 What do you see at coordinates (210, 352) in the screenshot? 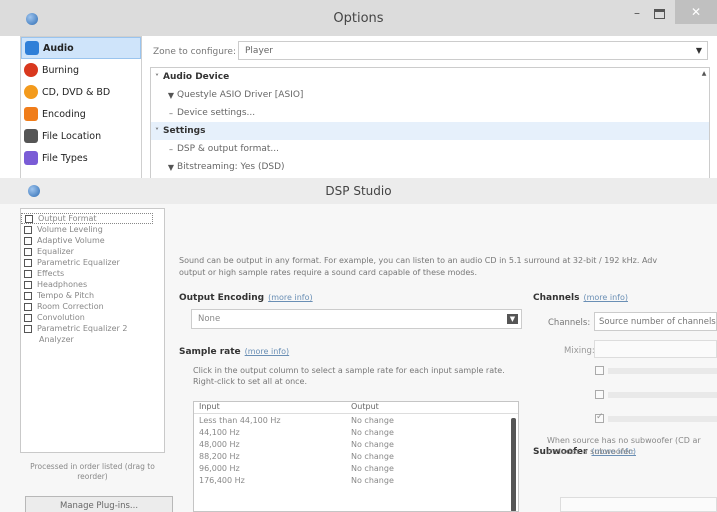
I see `section-label: Sample rate` at bounding box center [210, 352].